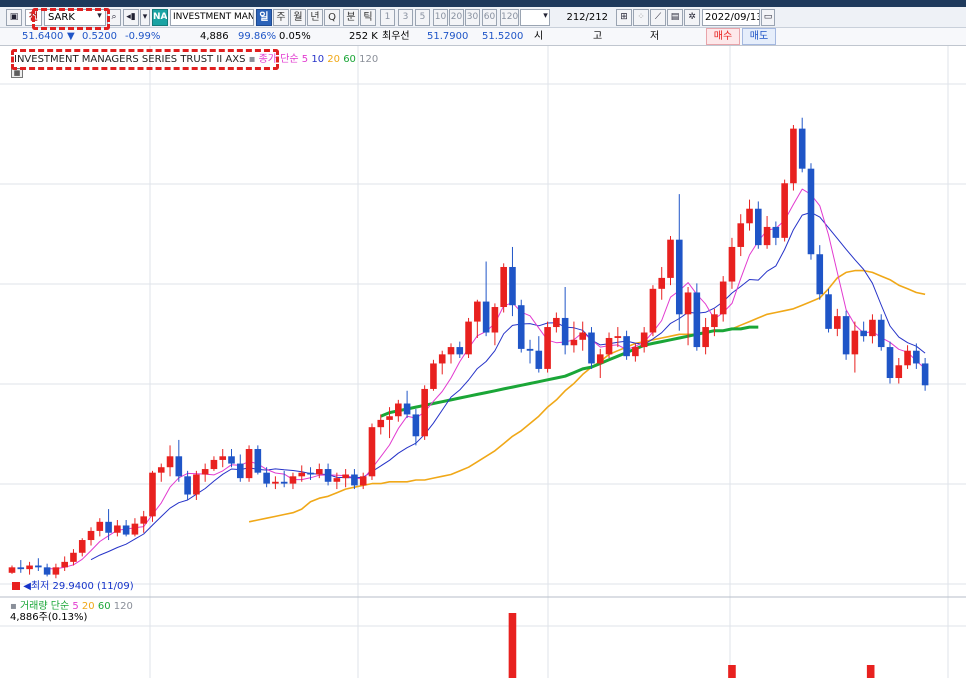  What do you see at coordinates (658, 17) in the screenshot?
I see `draw-line-icon: ⟋` at bounding box center [658, 17].